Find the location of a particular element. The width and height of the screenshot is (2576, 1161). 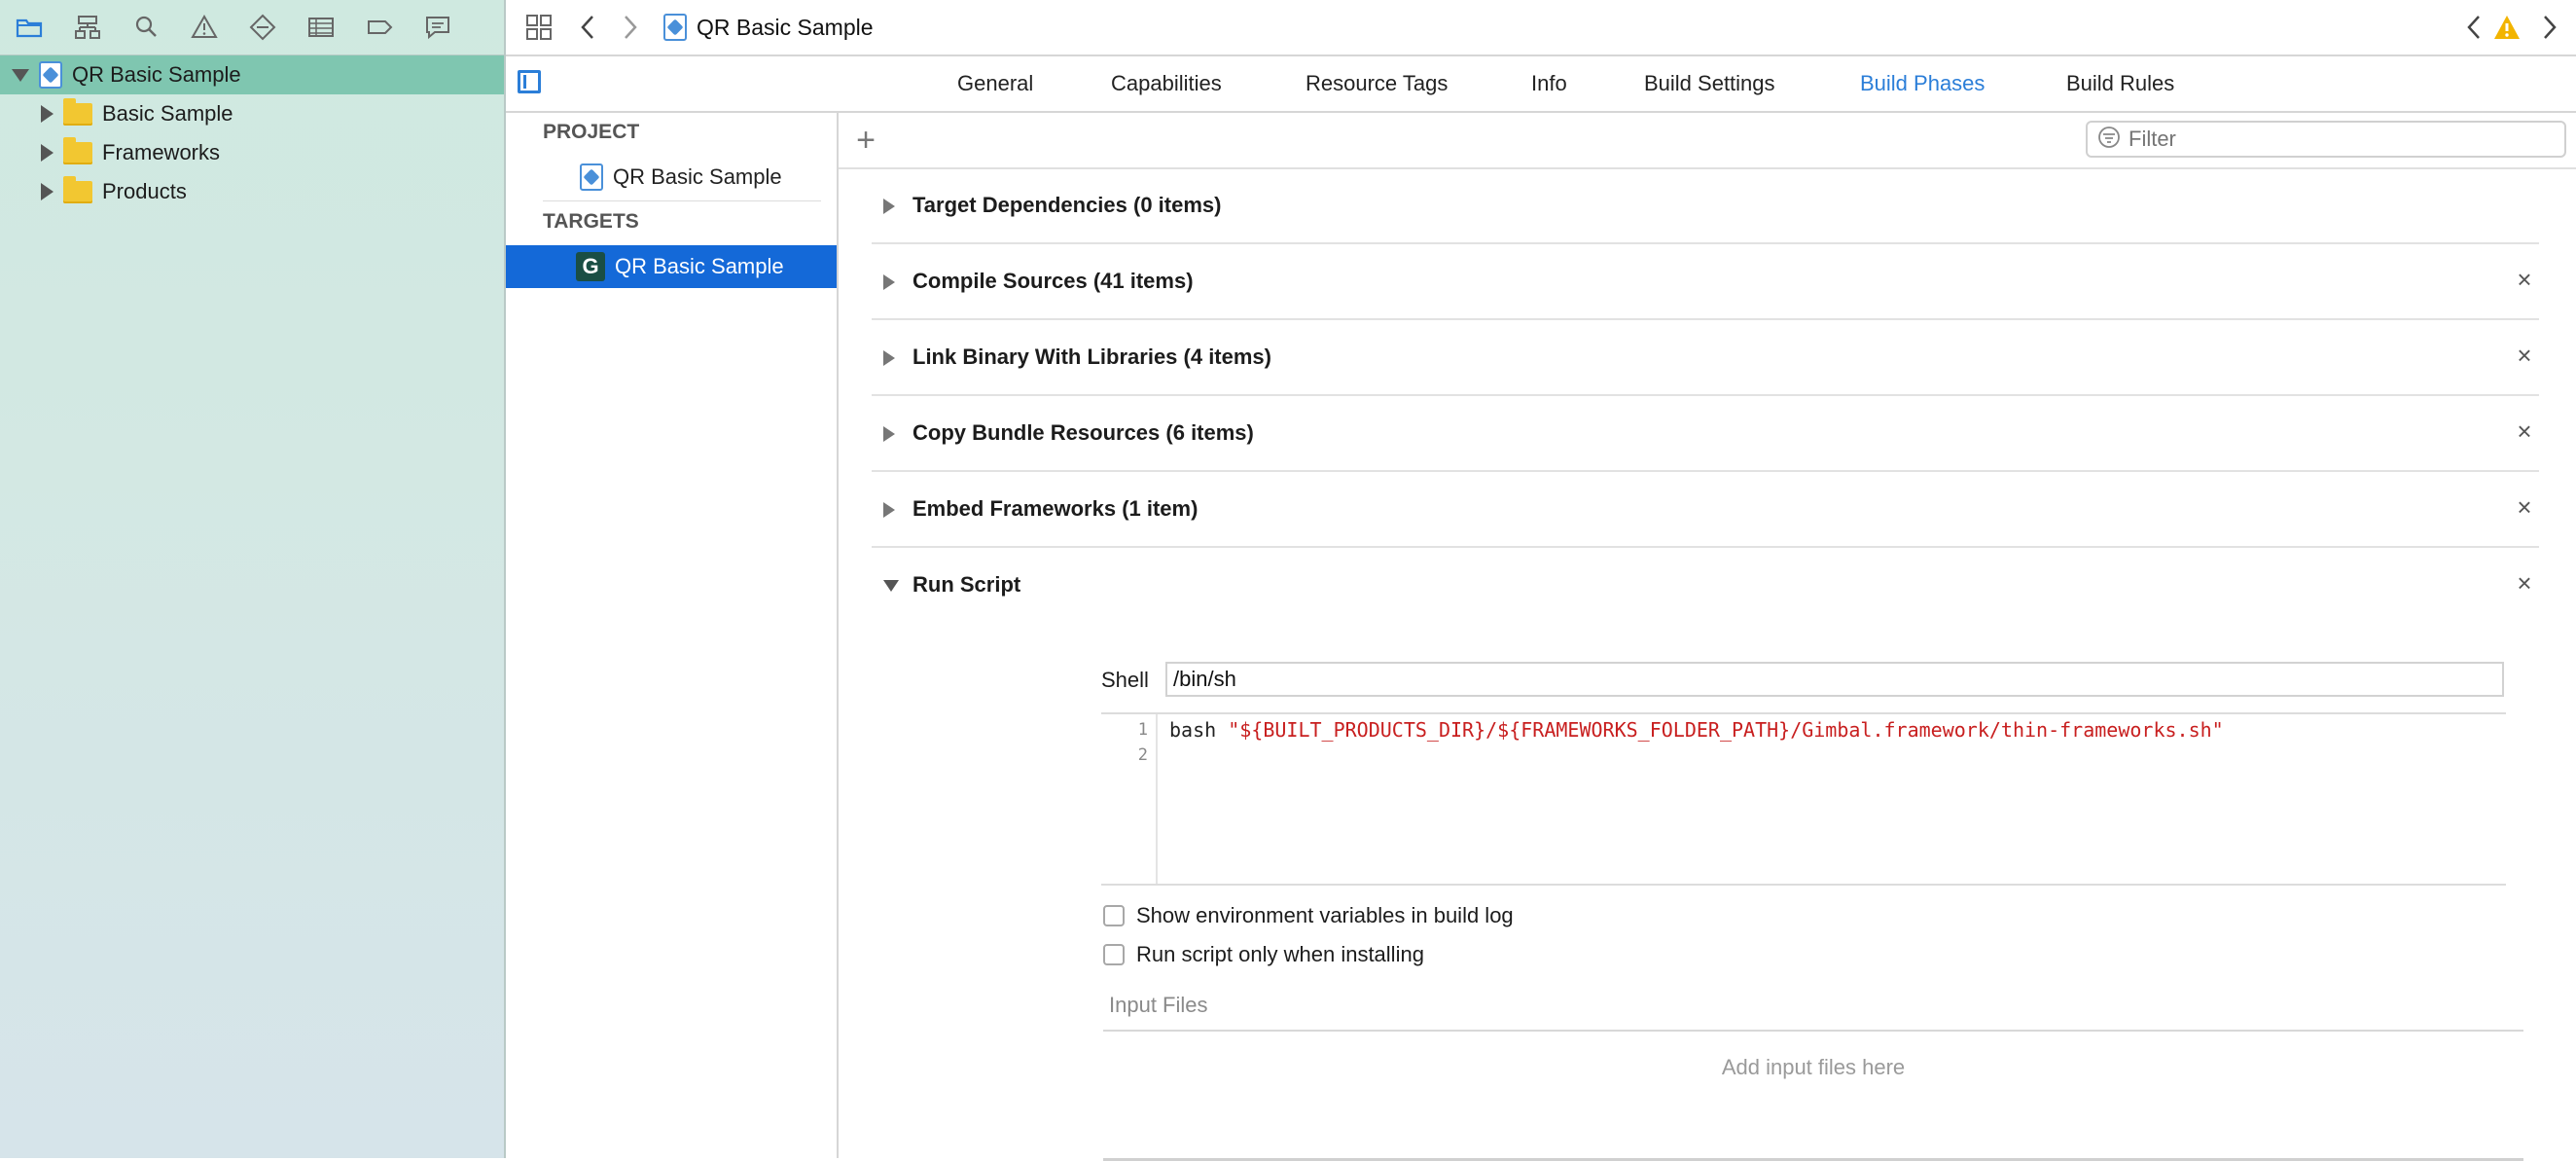

navigator-toolbar is located at coordinates (252, 27).